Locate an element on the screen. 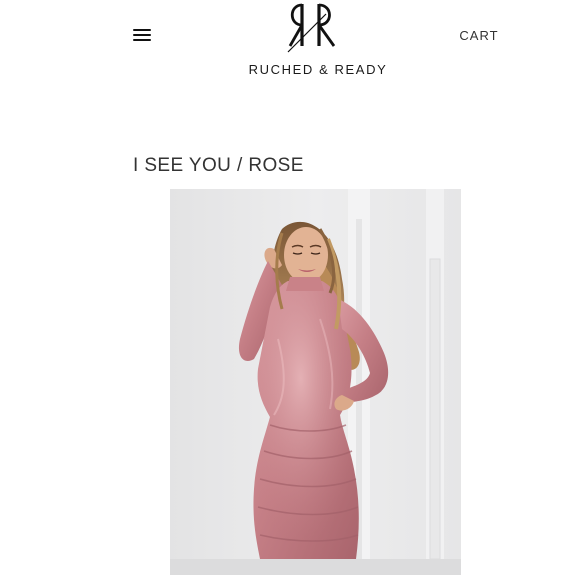 The width and height of the screenshot is (580, 580). cart-link: CART is located at coordinates (479, 35).